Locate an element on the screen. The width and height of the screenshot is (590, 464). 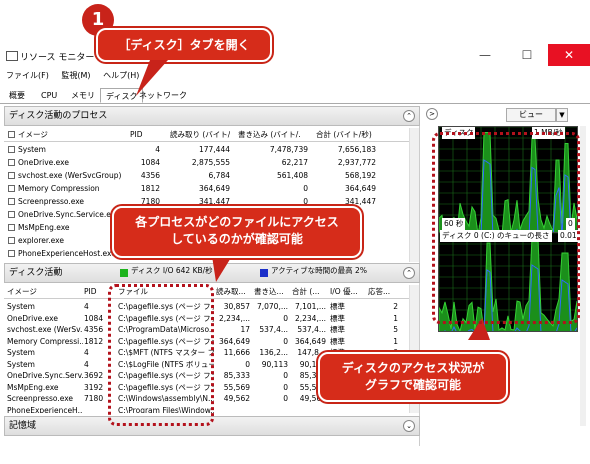
file-access-line-2: しているのかが確認可能 is located at coordinates (237, 239).